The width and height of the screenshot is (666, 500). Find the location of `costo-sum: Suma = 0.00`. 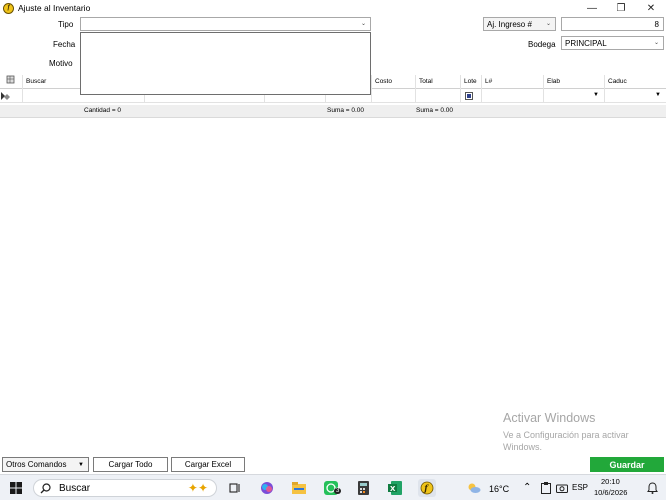

costo-sum: Suma = 0.00 is located at coordinates (346, 110).